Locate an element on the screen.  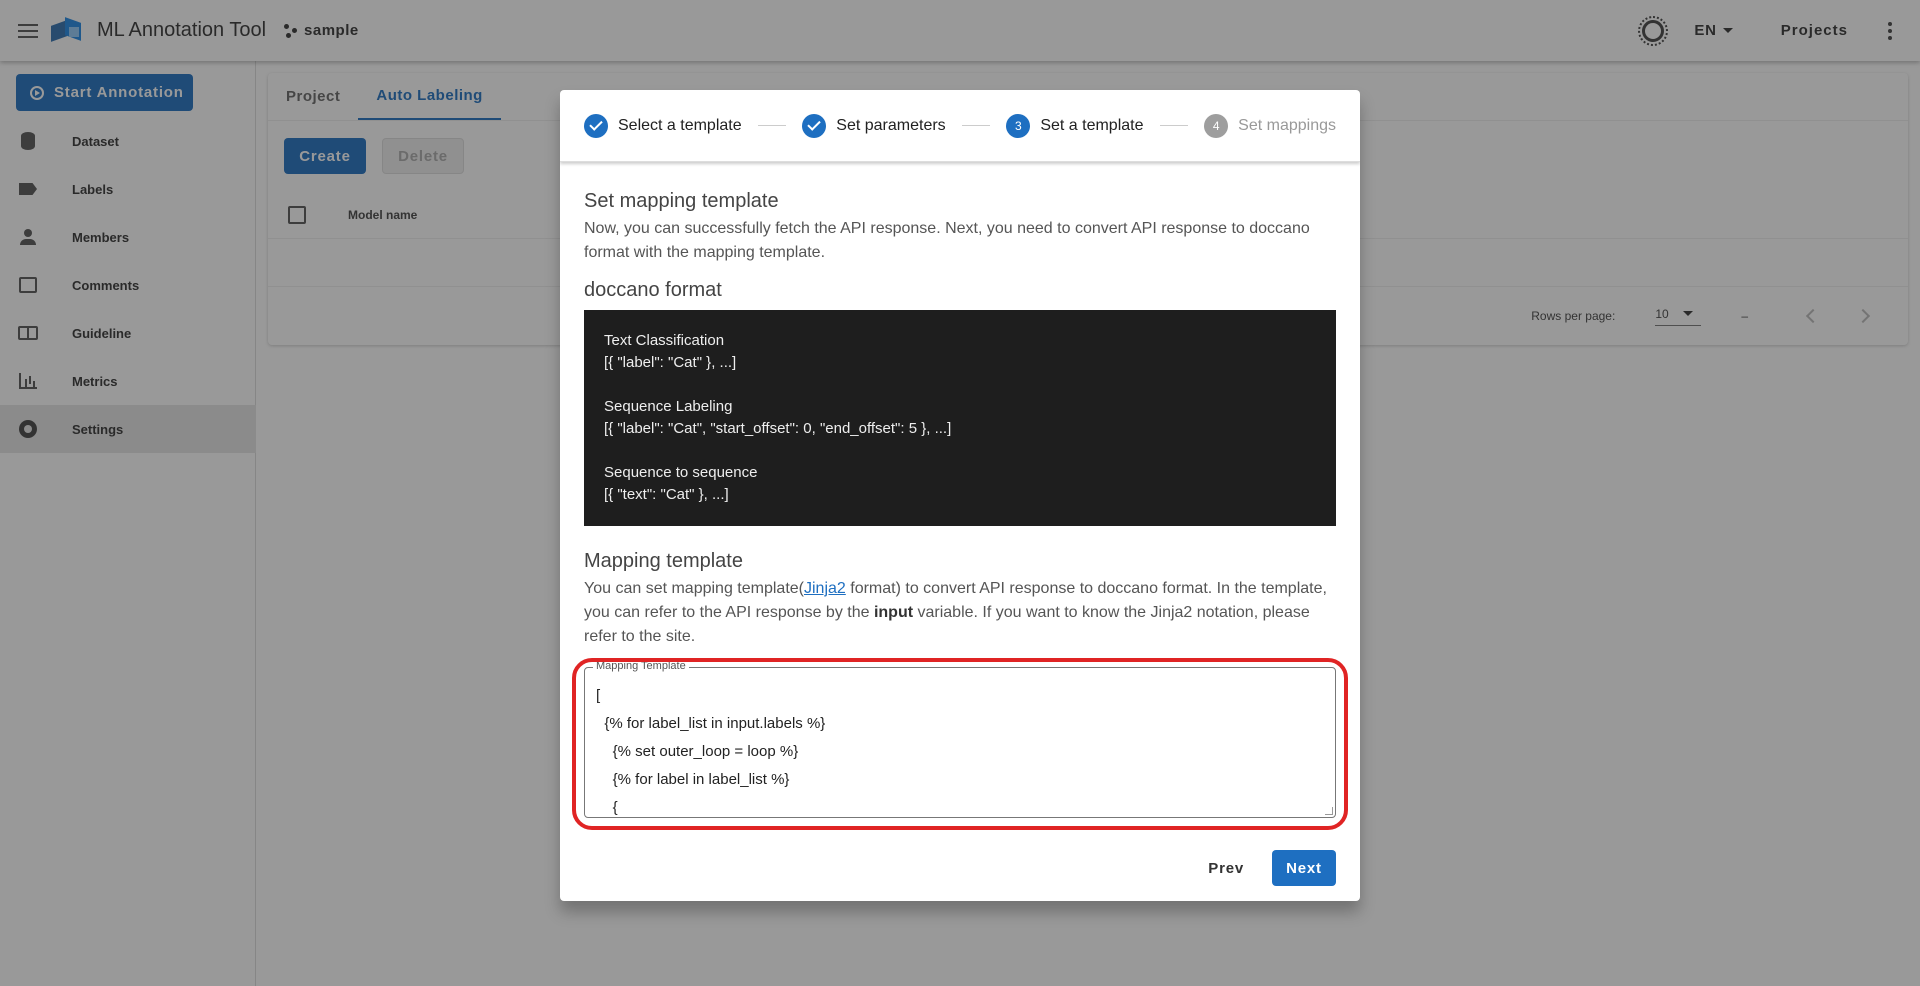
mapping-template-label: Mapping Template is located at coordinates (641, 666).